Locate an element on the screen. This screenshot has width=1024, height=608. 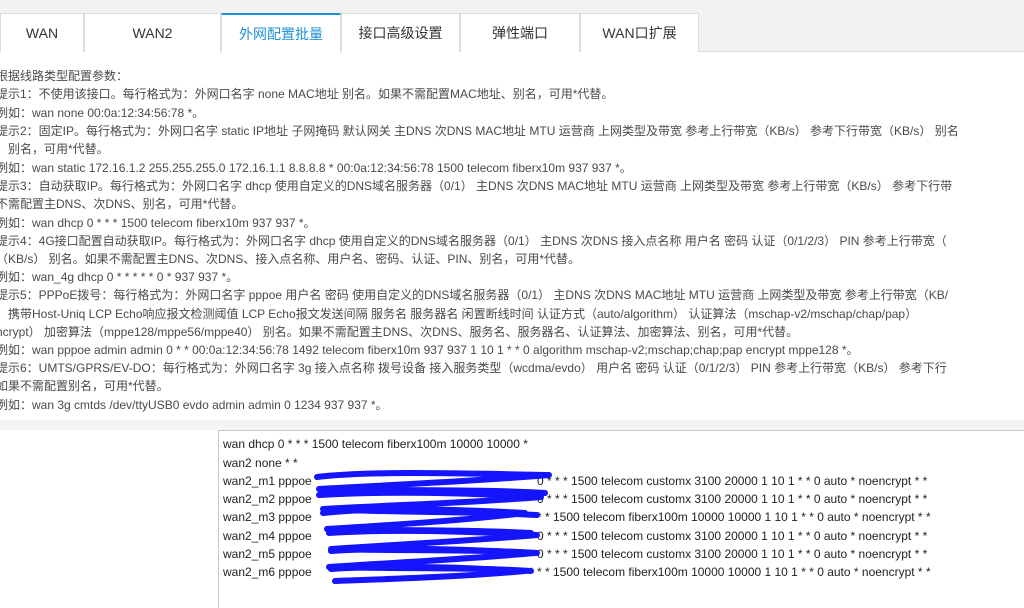
tab-batch-wan-config: 外网配置批量 is located at coordinates (281, 33).